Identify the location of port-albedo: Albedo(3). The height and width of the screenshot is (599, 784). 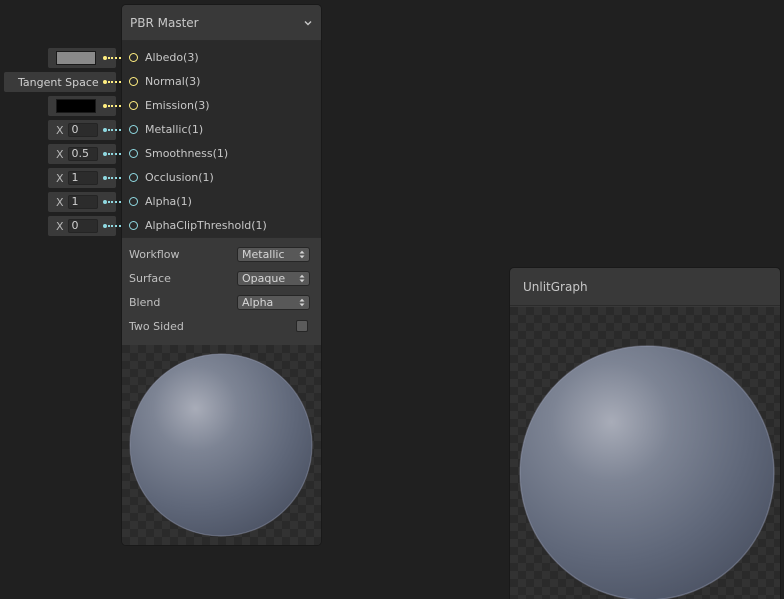
(221, 57).